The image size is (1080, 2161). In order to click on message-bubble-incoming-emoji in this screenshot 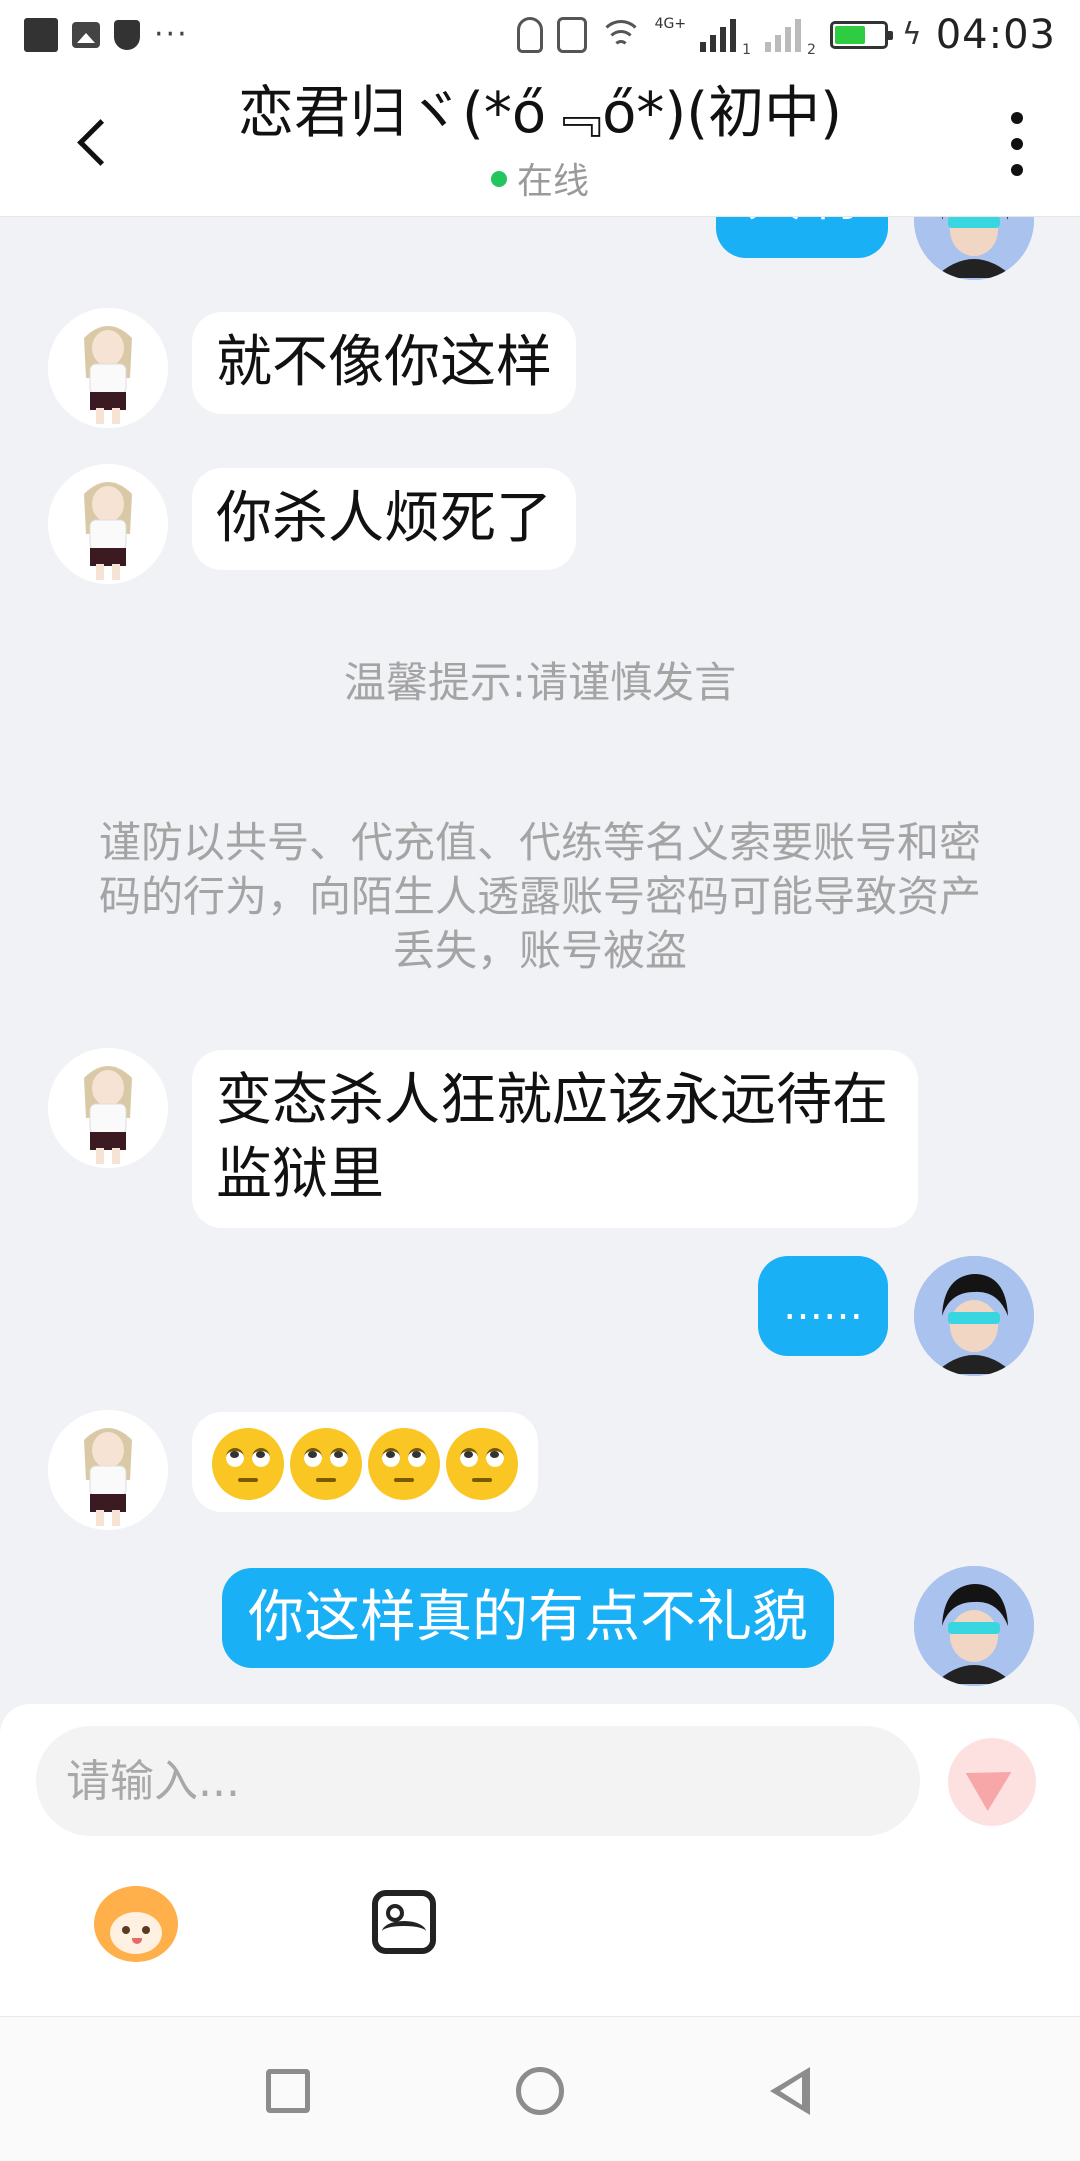, I will do `click(365, 1462)`.